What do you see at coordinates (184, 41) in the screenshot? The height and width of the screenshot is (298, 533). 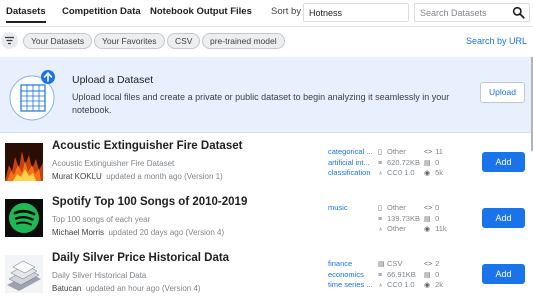 I see `chip-csv: CSV` at bounding box center [184, 41].